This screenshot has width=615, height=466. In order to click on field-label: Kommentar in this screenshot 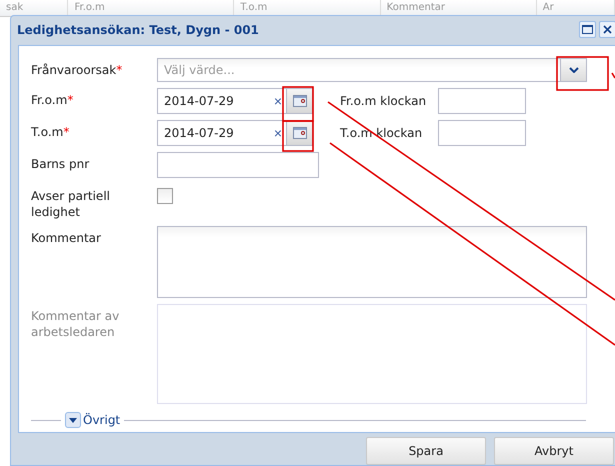, I will do `click(66, 238)`.